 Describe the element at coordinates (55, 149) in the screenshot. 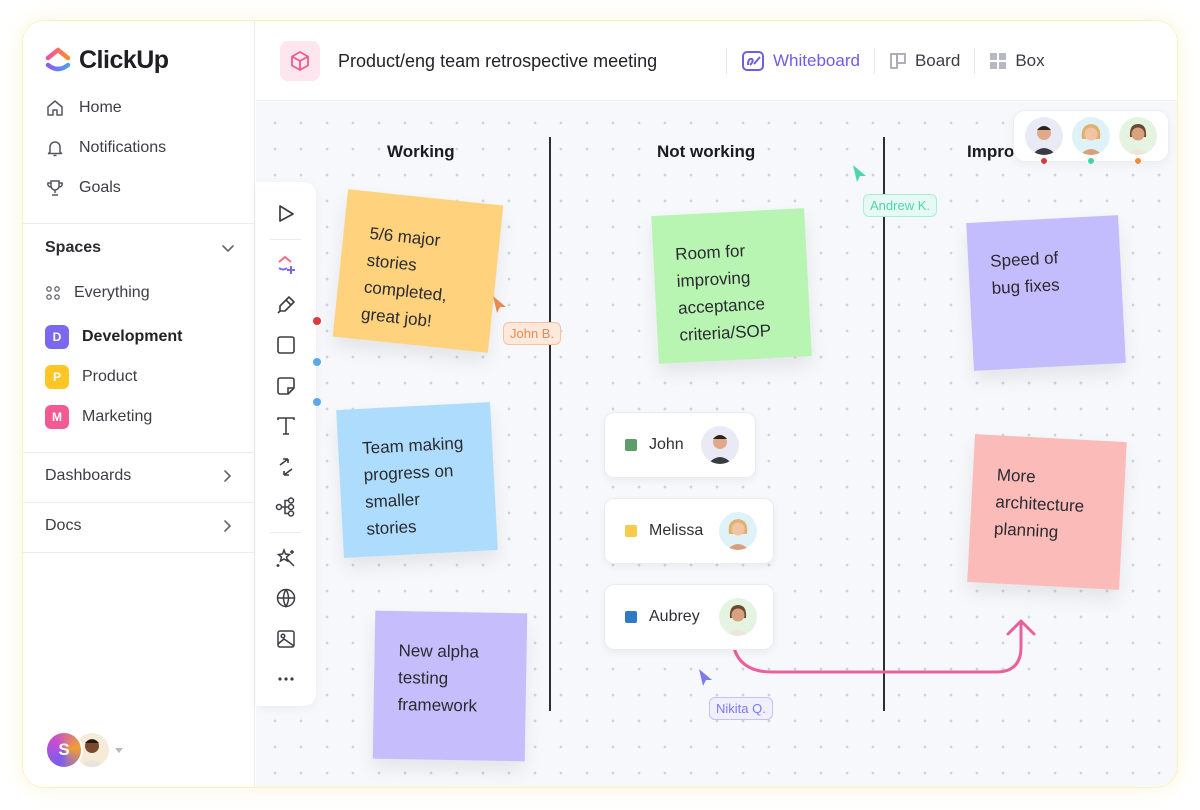

I see `bell-icon` at that location.